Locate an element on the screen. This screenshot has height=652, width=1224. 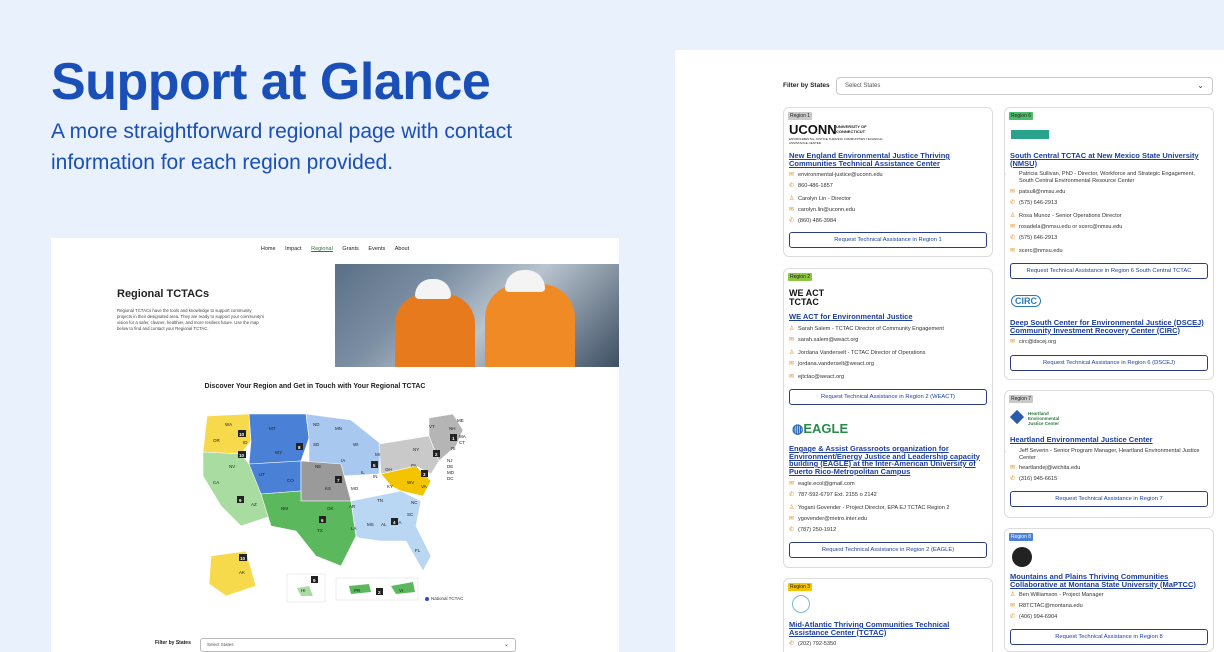
request-ta-button: Request Technical Assistance in Region 1 is located at coordinates (888, 240).